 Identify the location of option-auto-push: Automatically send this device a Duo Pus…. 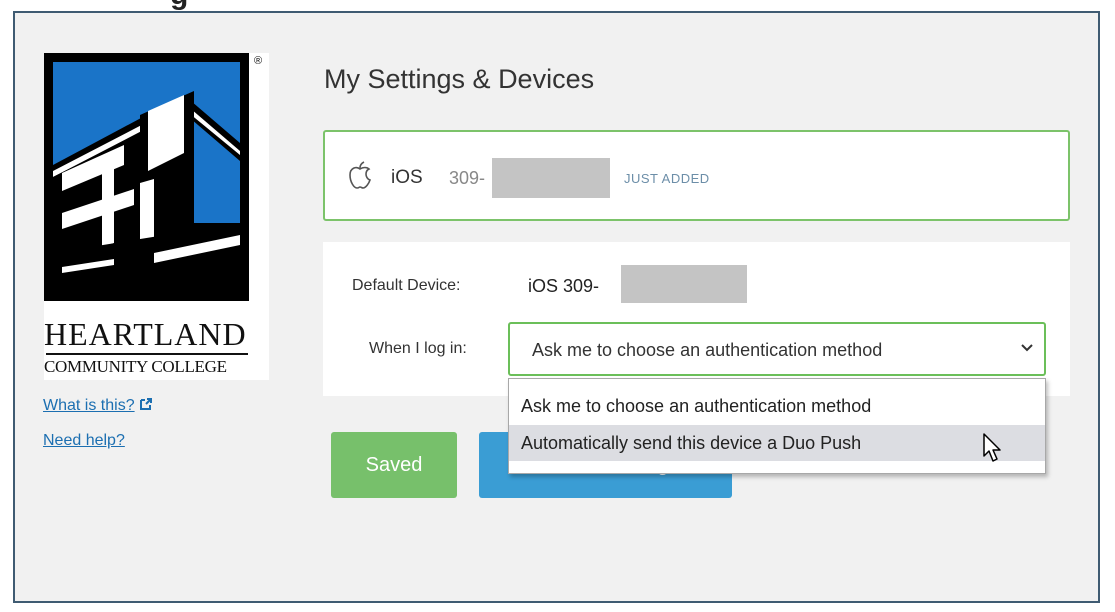
(777, 443).